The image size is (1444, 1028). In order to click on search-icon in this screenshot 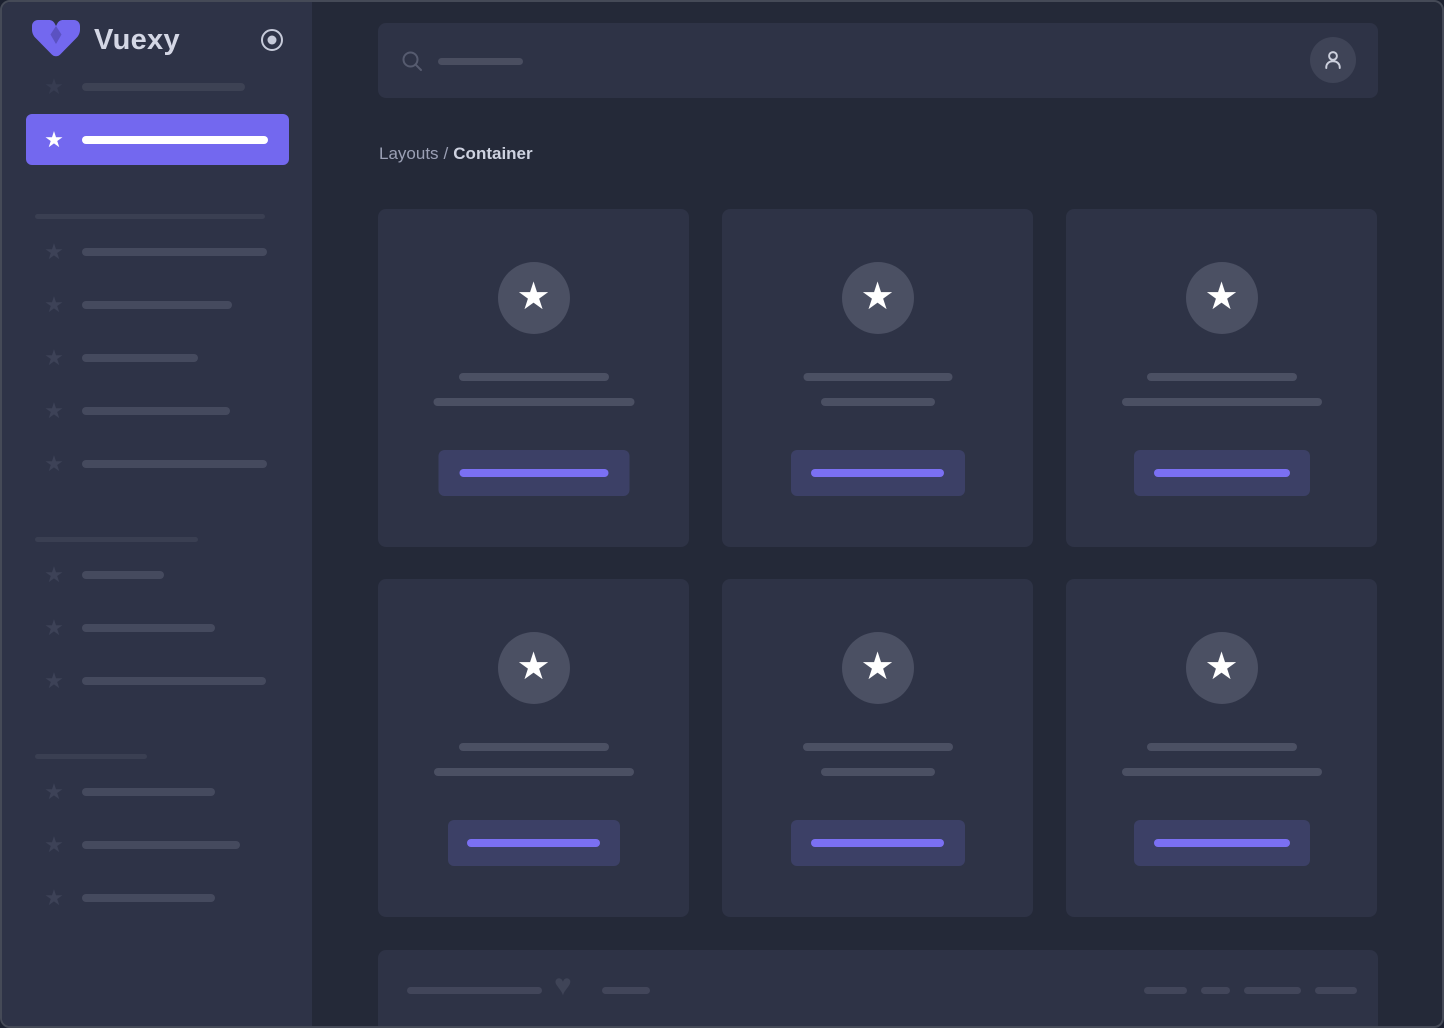, I will do `click(412, 61)`.